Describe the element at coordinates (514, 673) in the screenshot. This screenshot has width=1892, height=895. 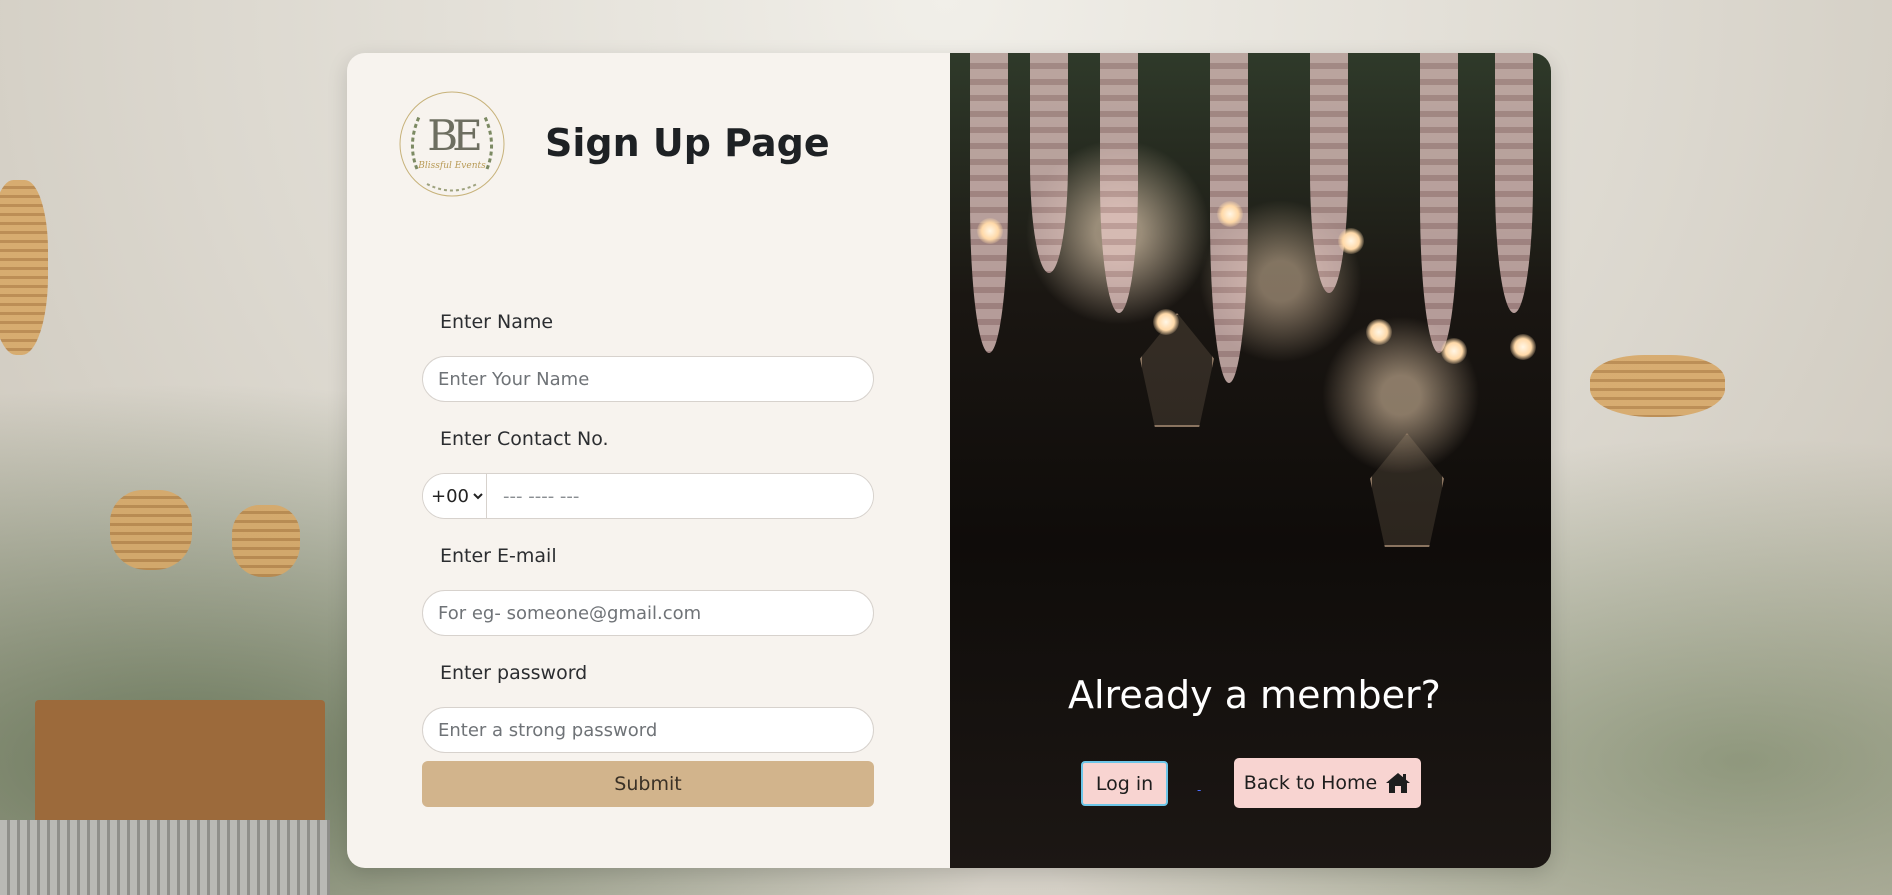
I see `password-label: Enter password` at that location.